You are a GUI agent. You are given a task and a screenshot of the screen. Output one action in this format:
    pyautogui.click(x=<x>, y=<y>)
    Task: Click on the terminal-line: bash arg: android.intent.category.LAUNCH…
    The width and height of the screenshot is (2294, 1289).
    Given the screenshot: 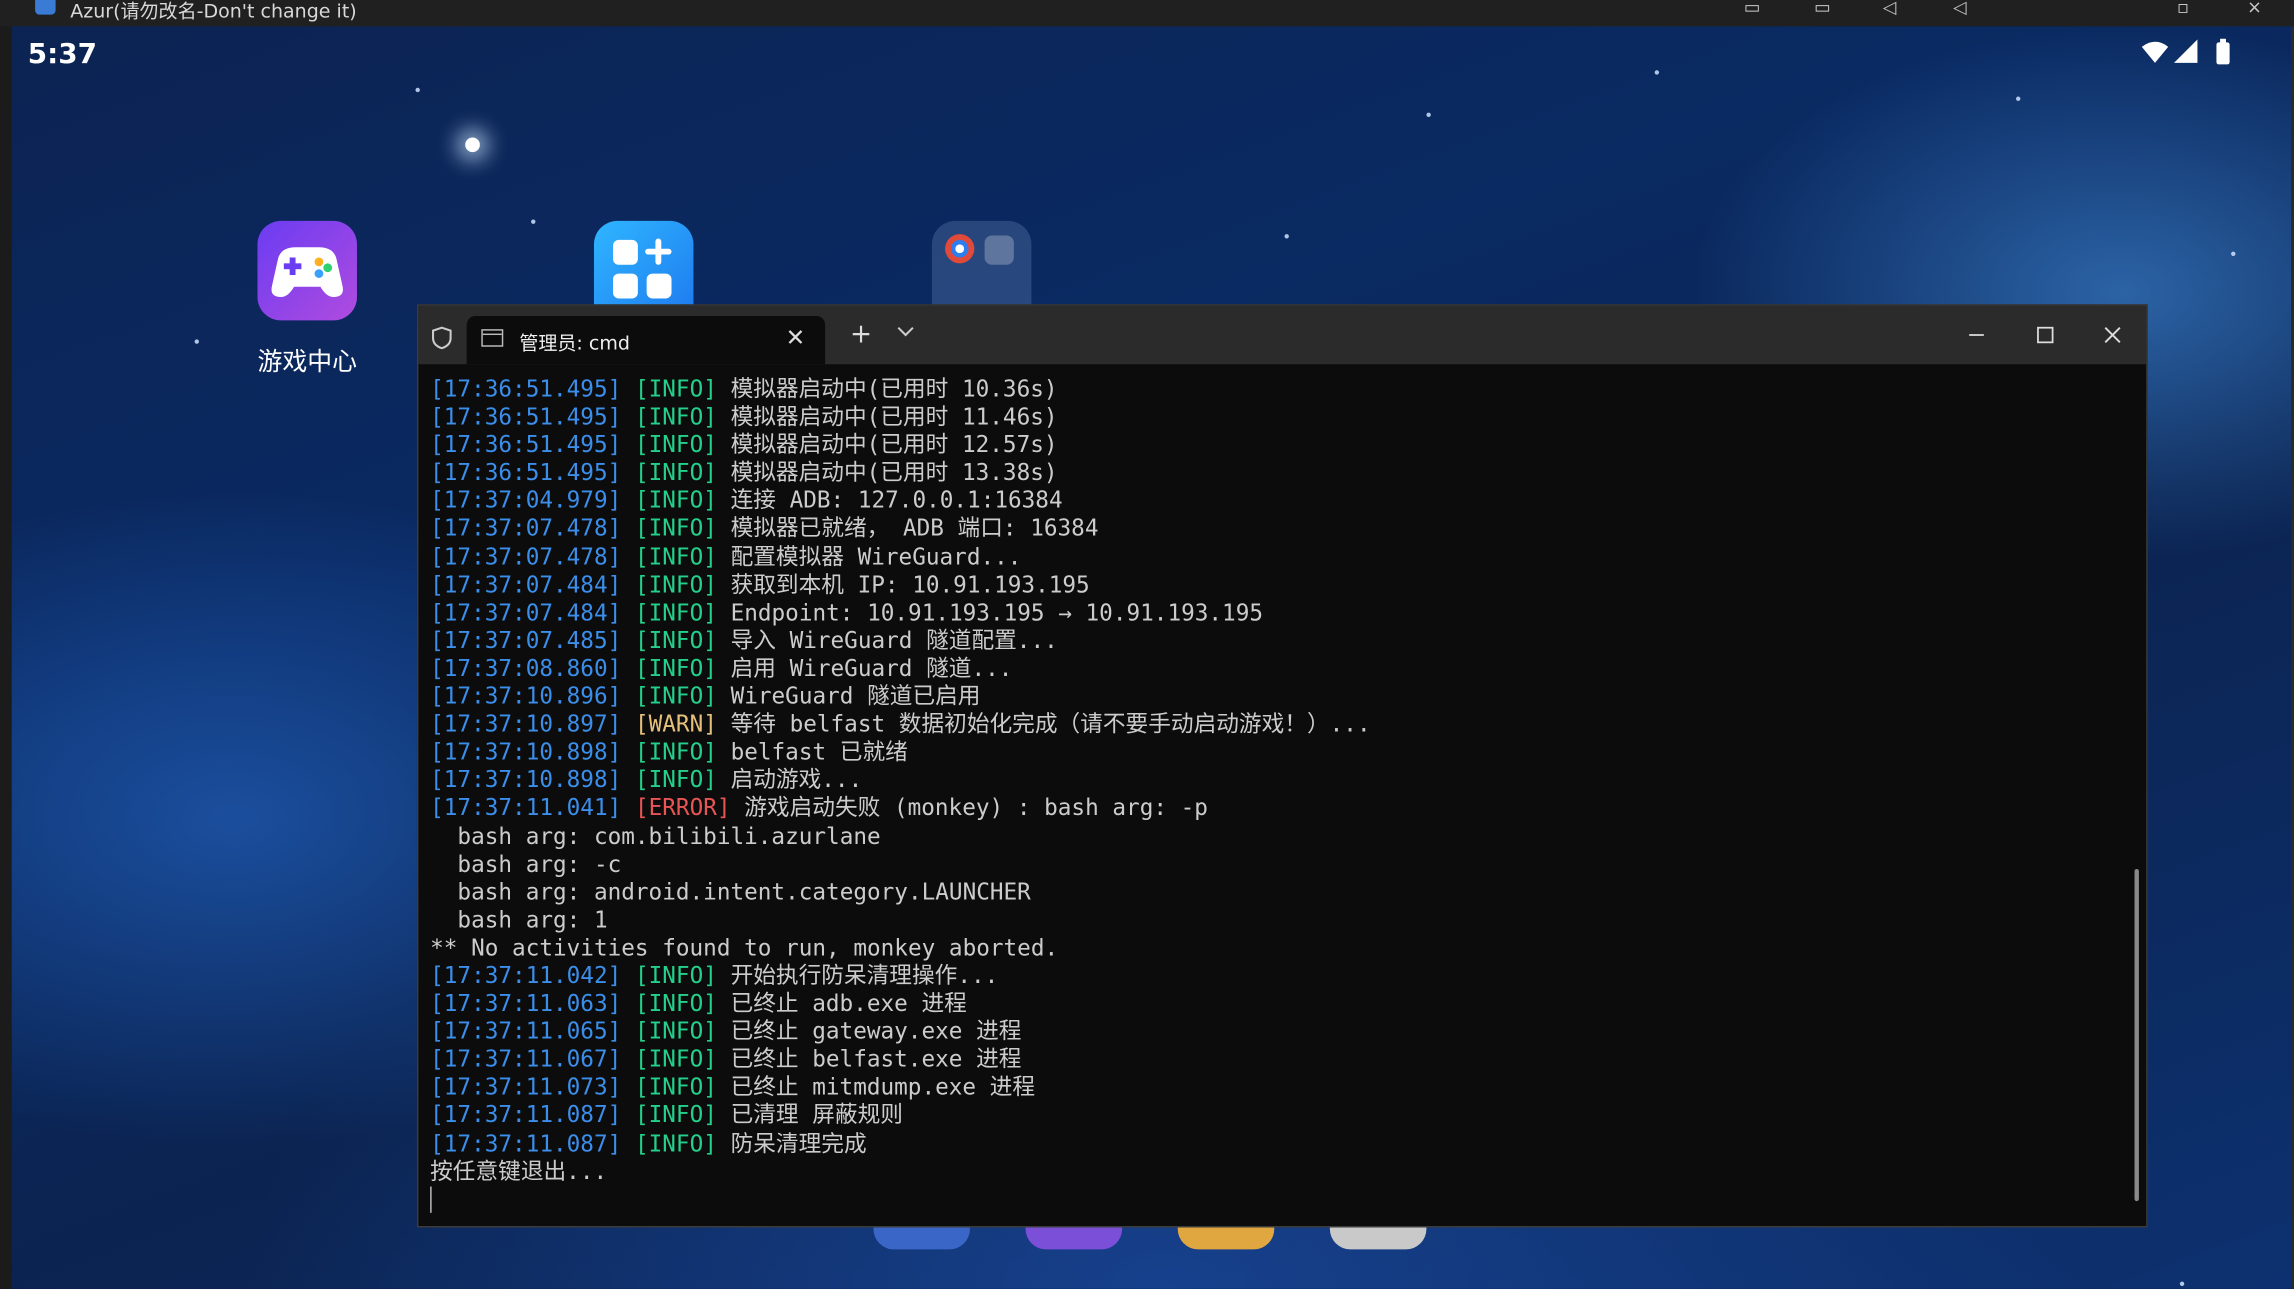 What is the action you would take?
    pyautogui.click(x=1278, y=893)
    